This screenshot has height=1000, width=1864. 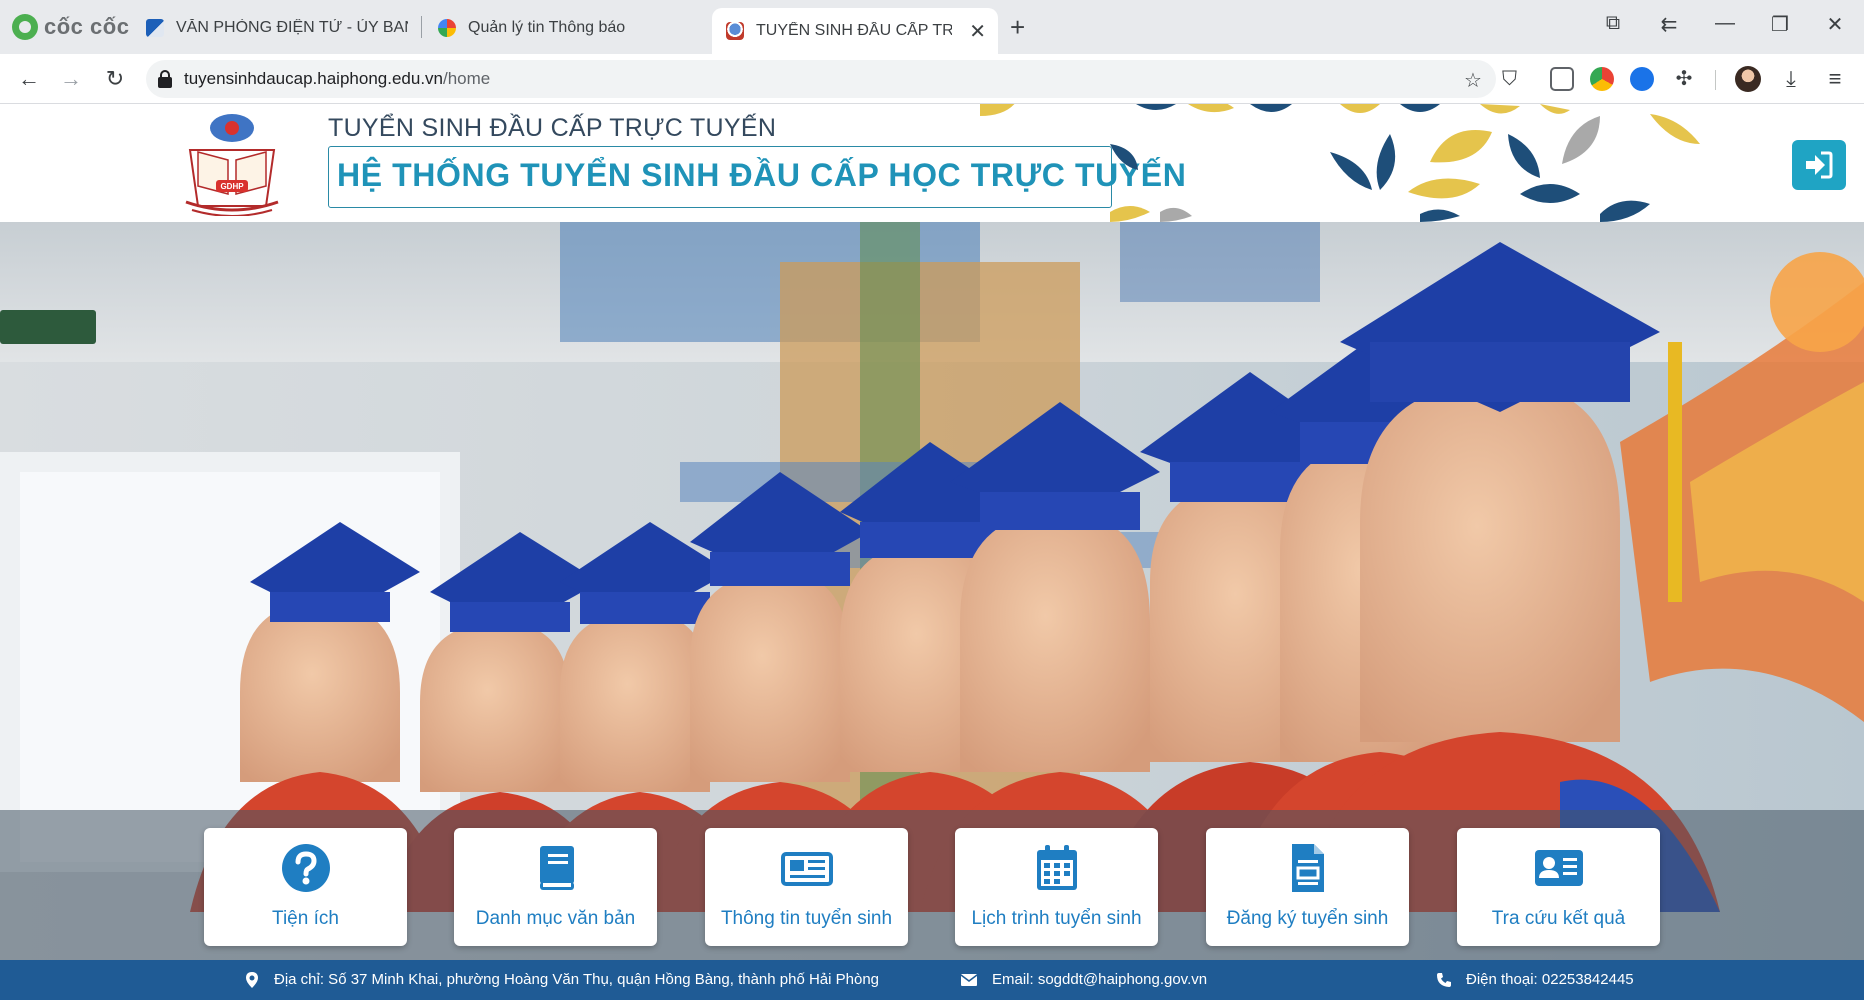 What do you see at coordinates (1558, 918) in the screenshot?
I see `quick-link-label: Tra cứu kết quả` at bounding box center [1558, 918].